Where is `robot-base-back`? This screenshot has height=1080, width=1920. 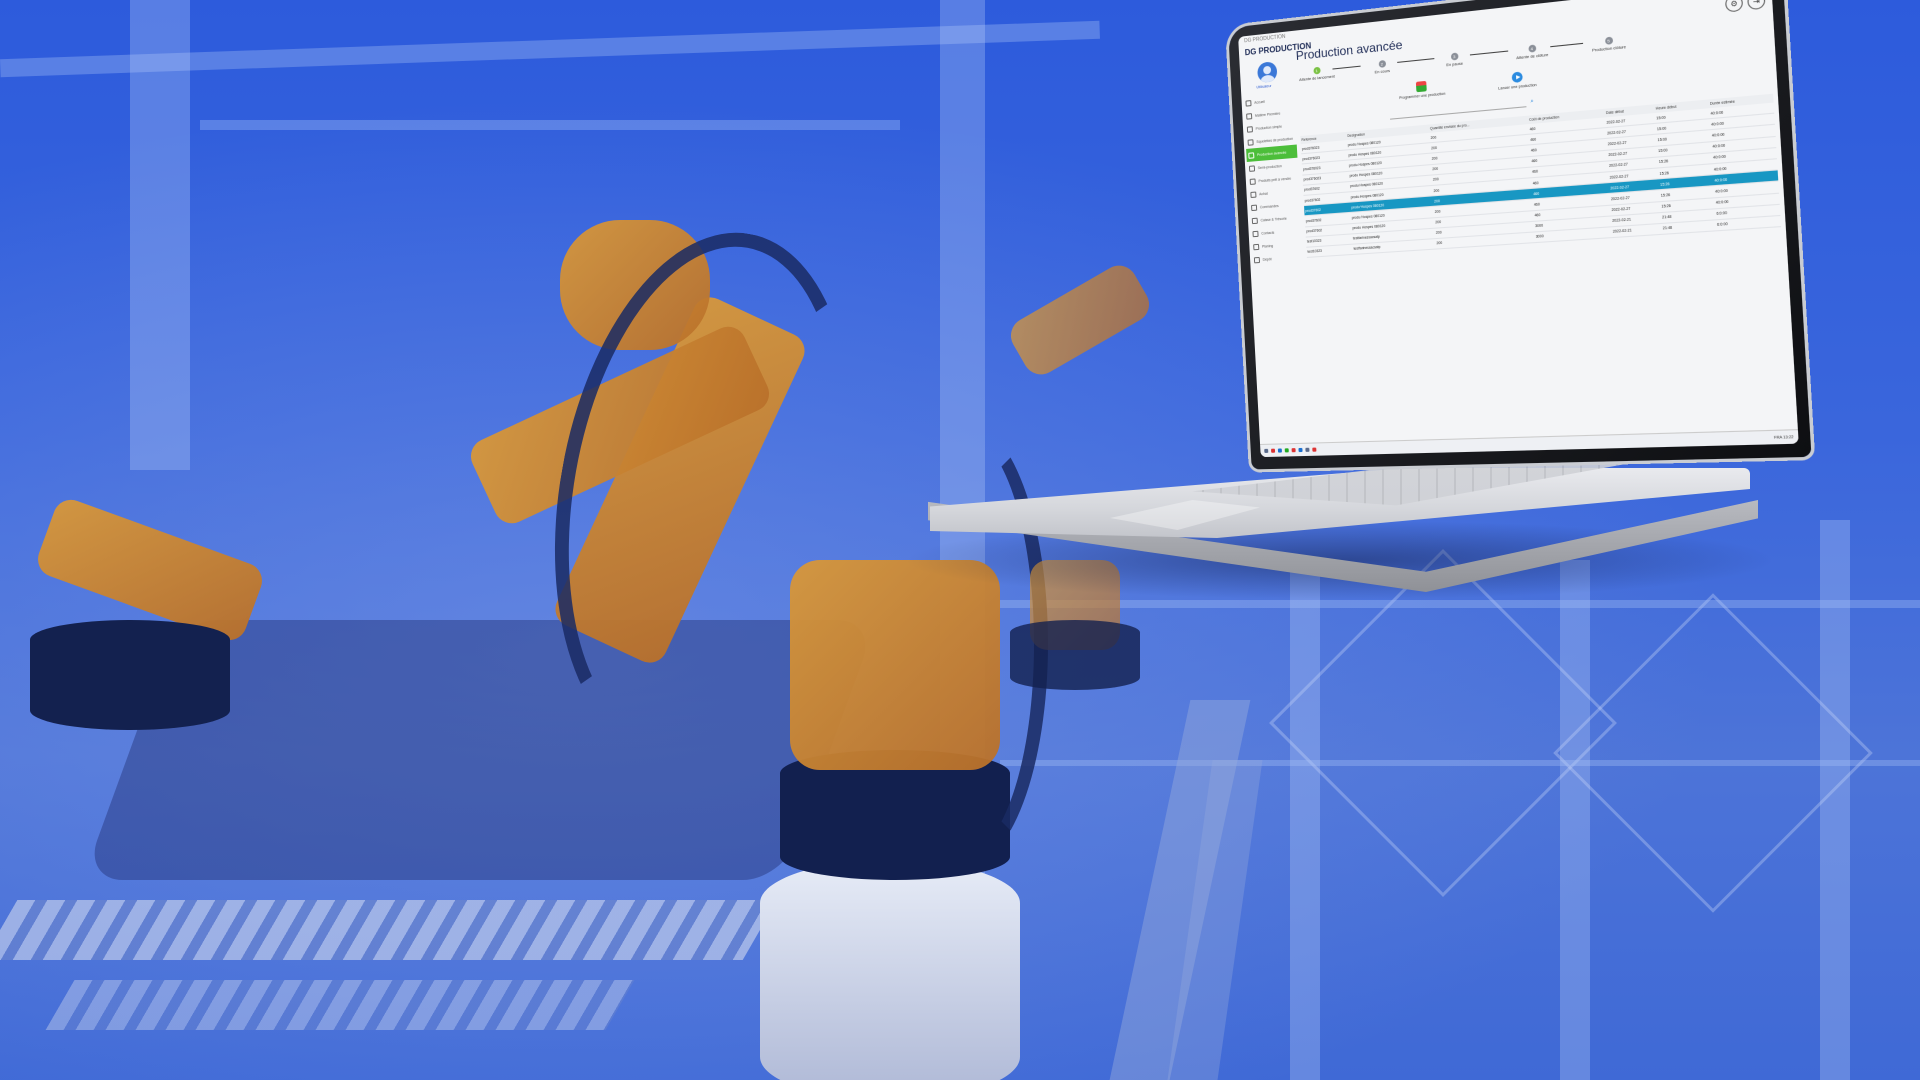 robot-base-back is located at coordinates (1075, 655).